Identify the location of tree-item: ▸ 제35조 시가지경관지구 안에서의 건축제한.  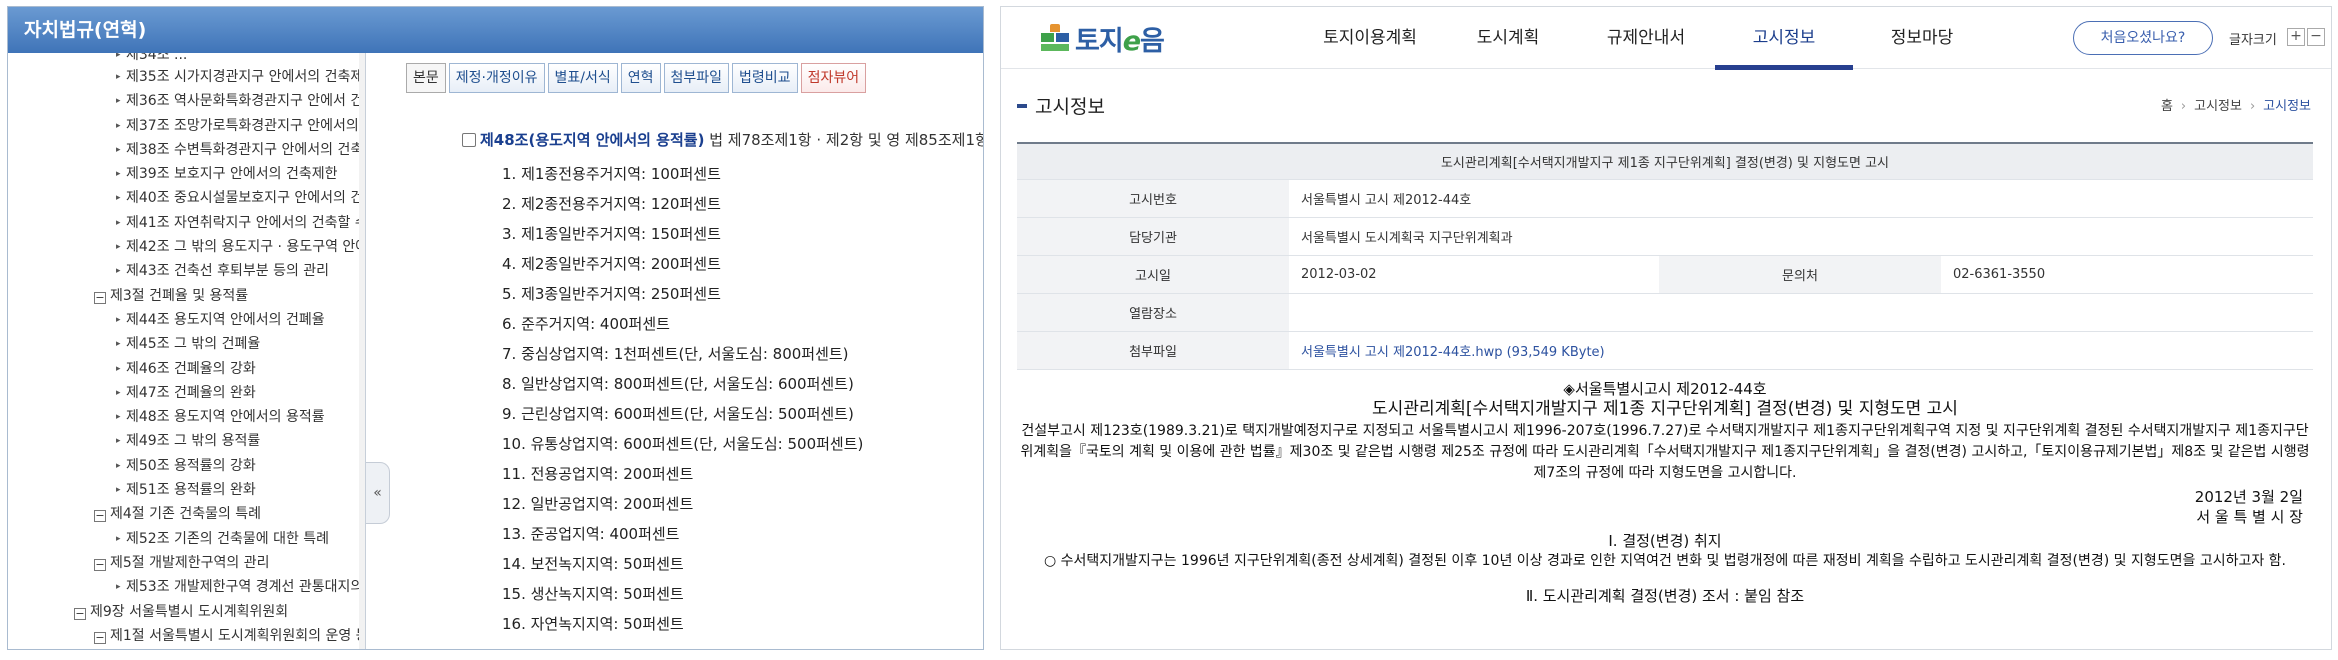
(186, 77).